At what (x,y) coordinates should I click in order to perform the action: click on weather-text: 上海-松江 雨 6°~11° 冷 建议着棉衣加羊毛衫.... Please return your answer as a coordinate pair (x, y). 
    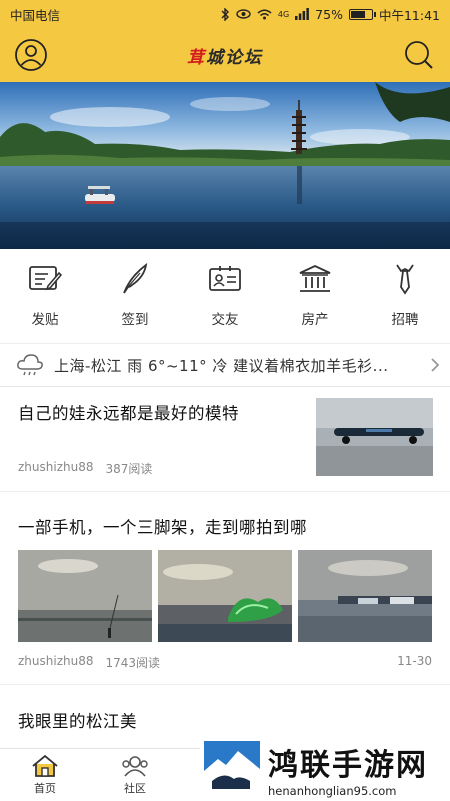
    Looking at the image, I should click on (221, 365).